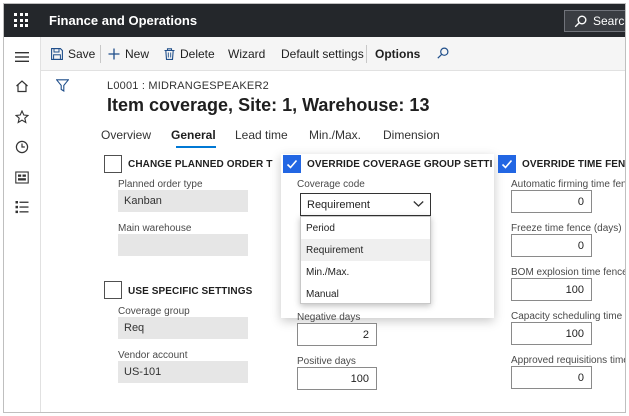 The image size is (629, 416). I want to click on coverage-code-options: Period Requirement Min./Max. Manual, so click(365, 260).